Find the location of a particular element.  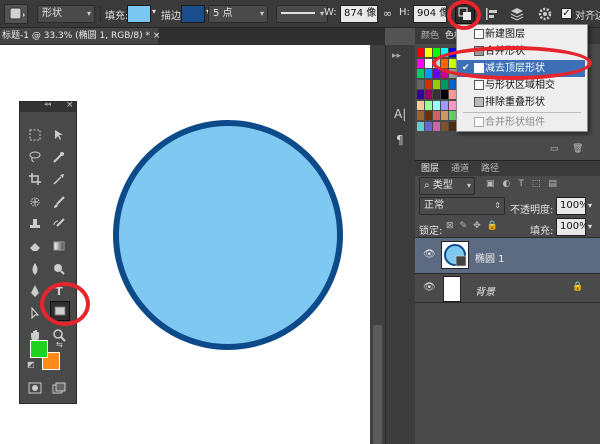

quick-mask-icon is located at coordinates (35, 388).